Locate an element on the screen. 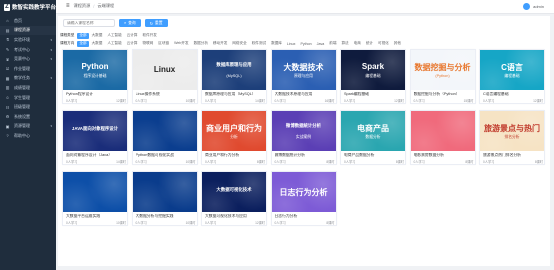 The height and width of the screenshot is (270, 554). course-card: Linux Linux操作系统 0人学习 10课时 is located at coordinates (164, 76).